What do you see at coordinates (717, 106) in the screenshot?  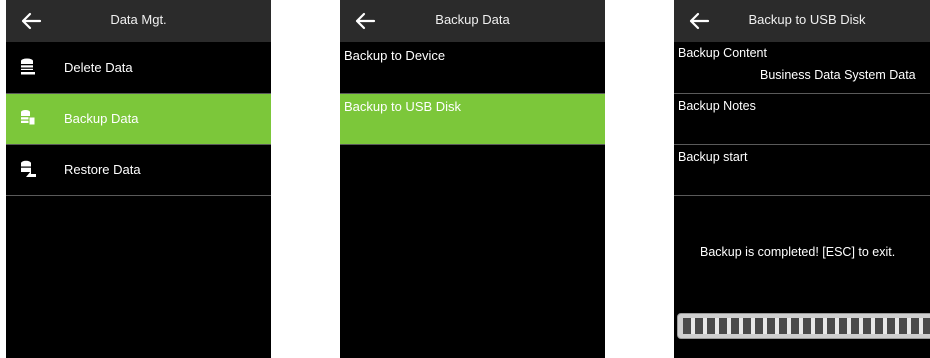 I see `backup-notes-label: Backup Notes` at bounding box center [717, 106].